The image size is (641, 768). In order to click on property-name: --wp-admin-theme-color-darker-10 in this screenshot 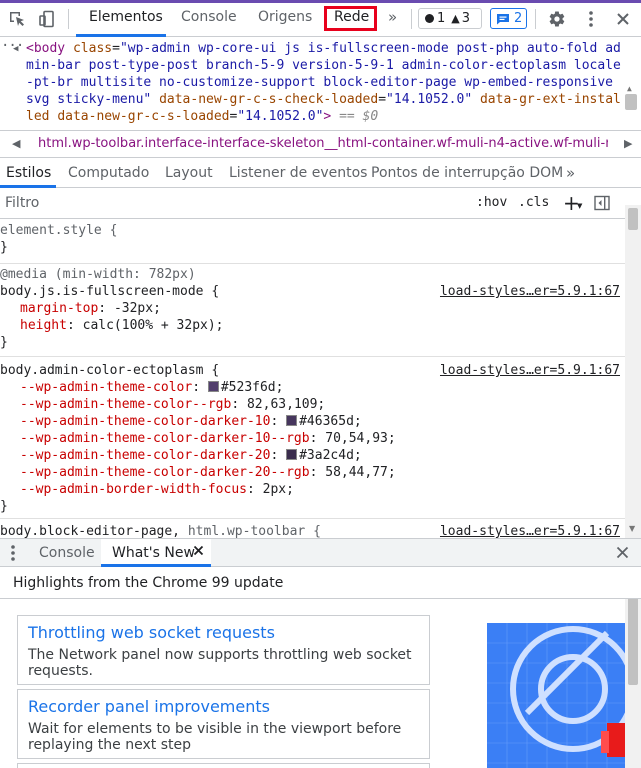, I will do `click(145, 421)`.